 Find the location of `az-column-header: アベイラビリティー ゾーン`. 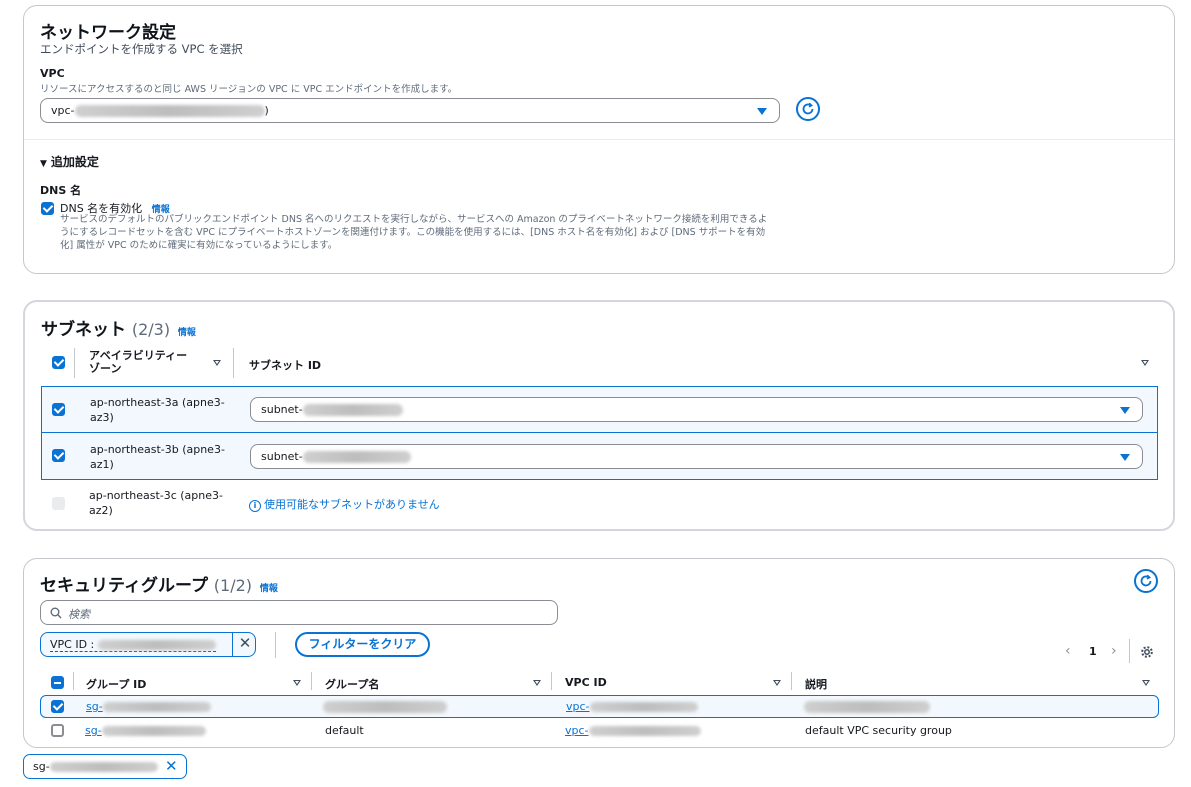

az-column-header: アベイラビリティー ゾーン is located at coordinates (138, 362).